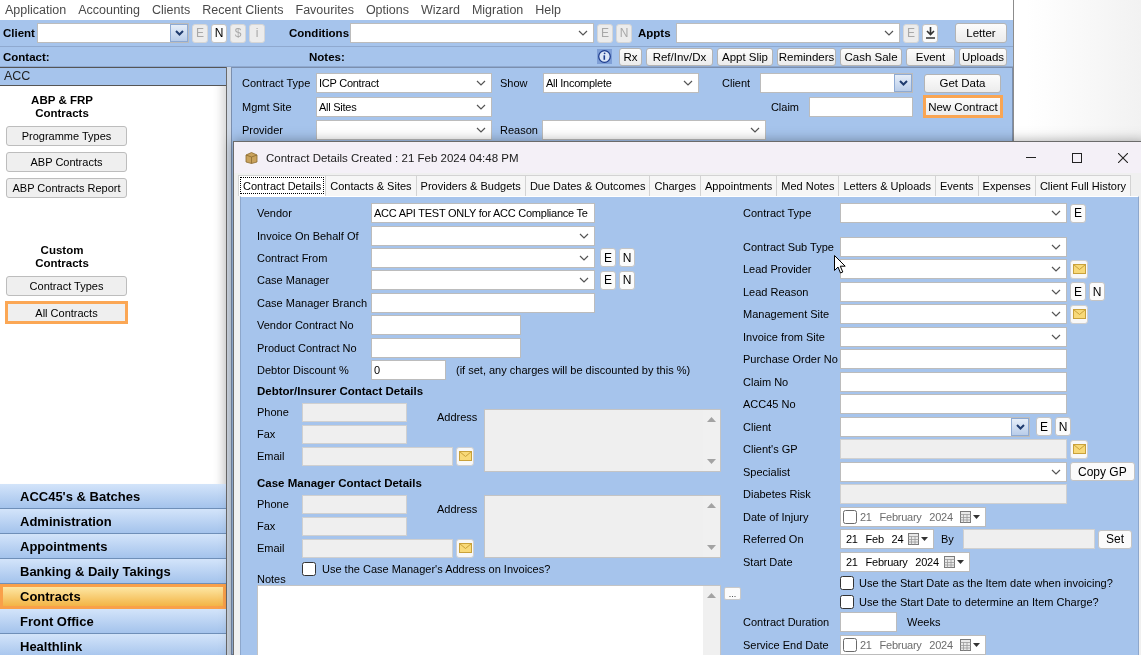 This screenshot has width=1141, height=655. What do you see at coordinates (408, 369) in the screenshot?
I see `text-field: 0` at bounding box center [408, 369].